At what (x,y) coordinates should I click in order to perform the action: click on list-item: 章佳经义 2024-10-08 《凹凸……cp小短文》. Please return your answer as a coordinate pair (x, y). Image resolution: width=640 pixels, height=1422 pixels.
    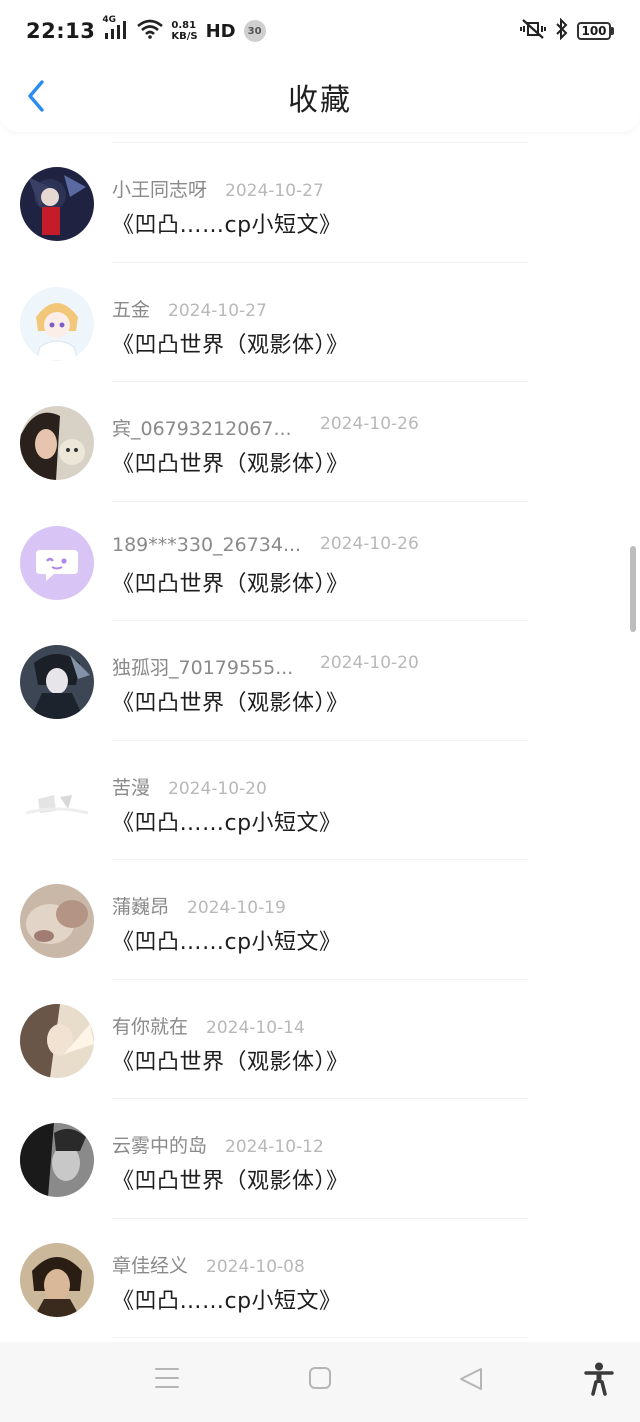
    Looking at the image, I should click on (320, 1279).